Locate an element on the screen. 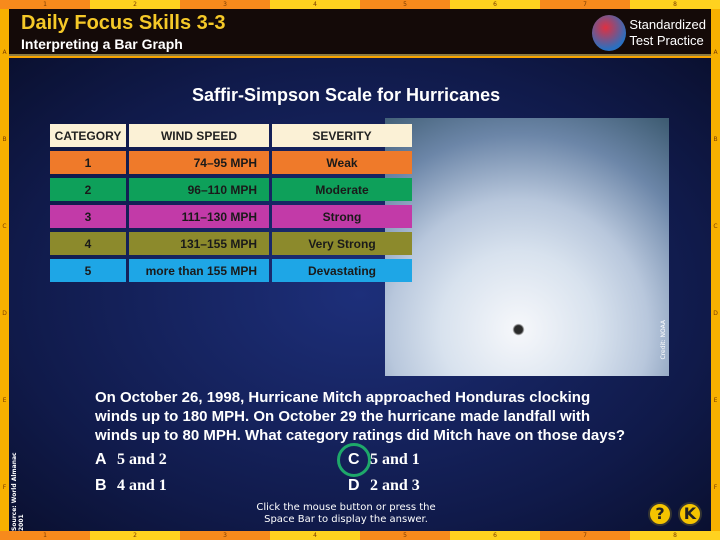 Image resolution: width=720 pixels, height=540 pixels. ruler-top: 12345678 is located at coordinates (360, 4).